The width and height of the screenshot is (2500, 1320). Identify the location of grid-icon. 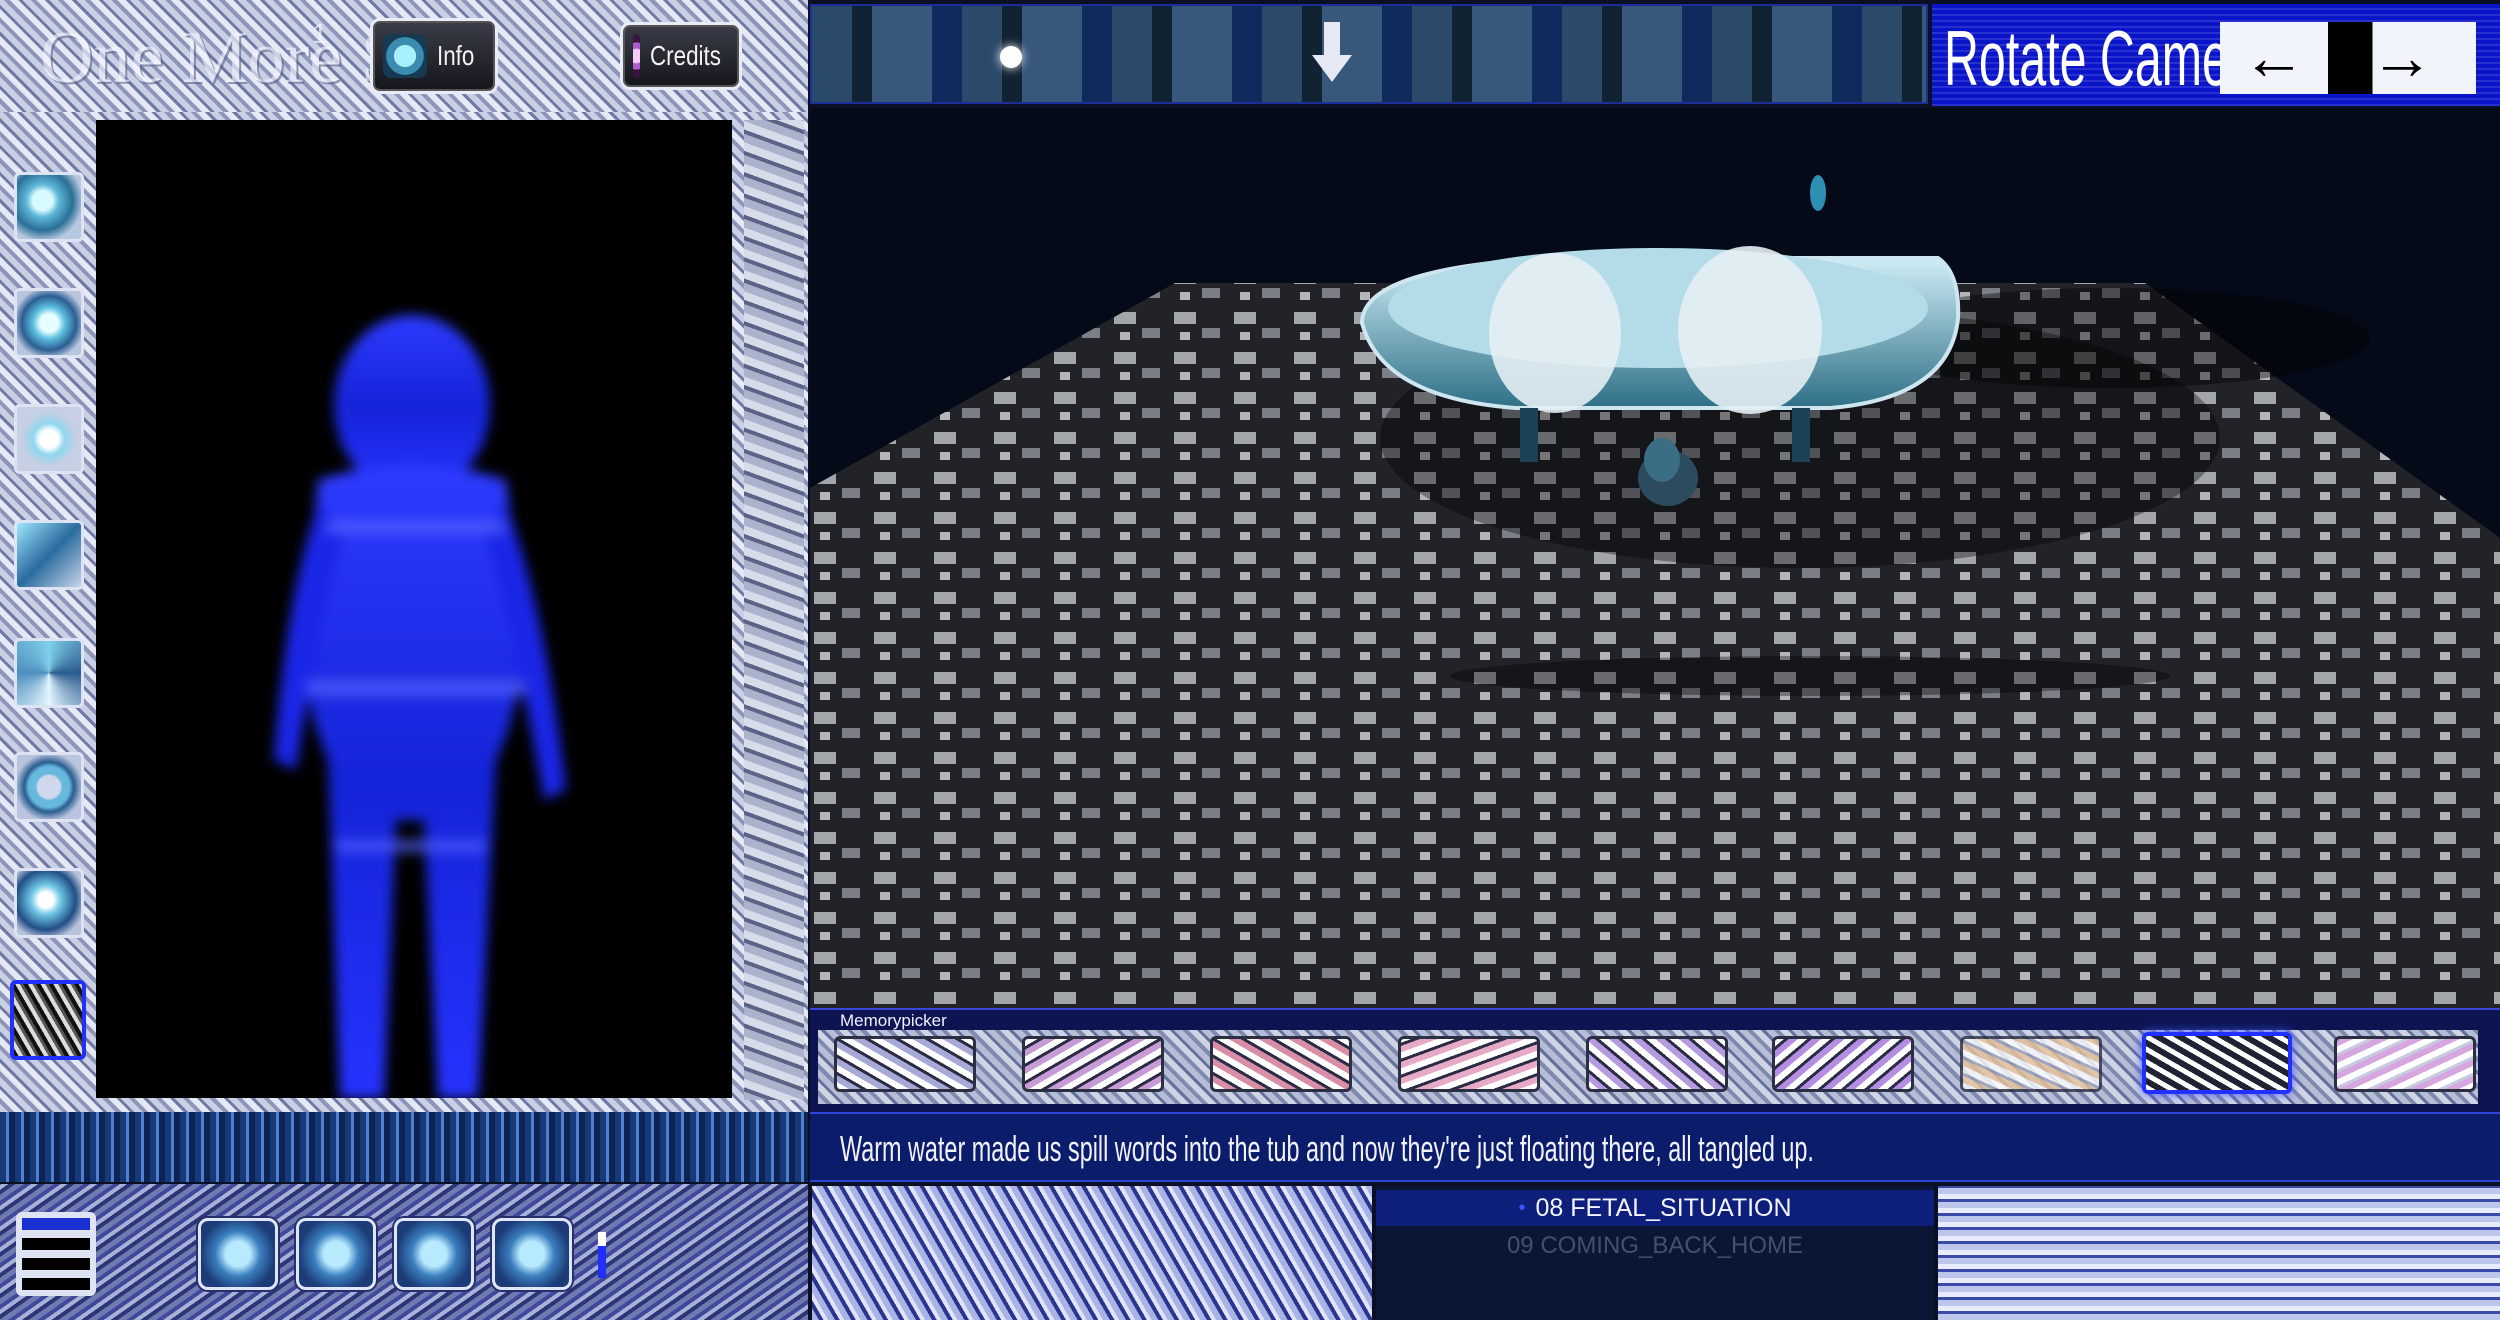
(336, 1254).